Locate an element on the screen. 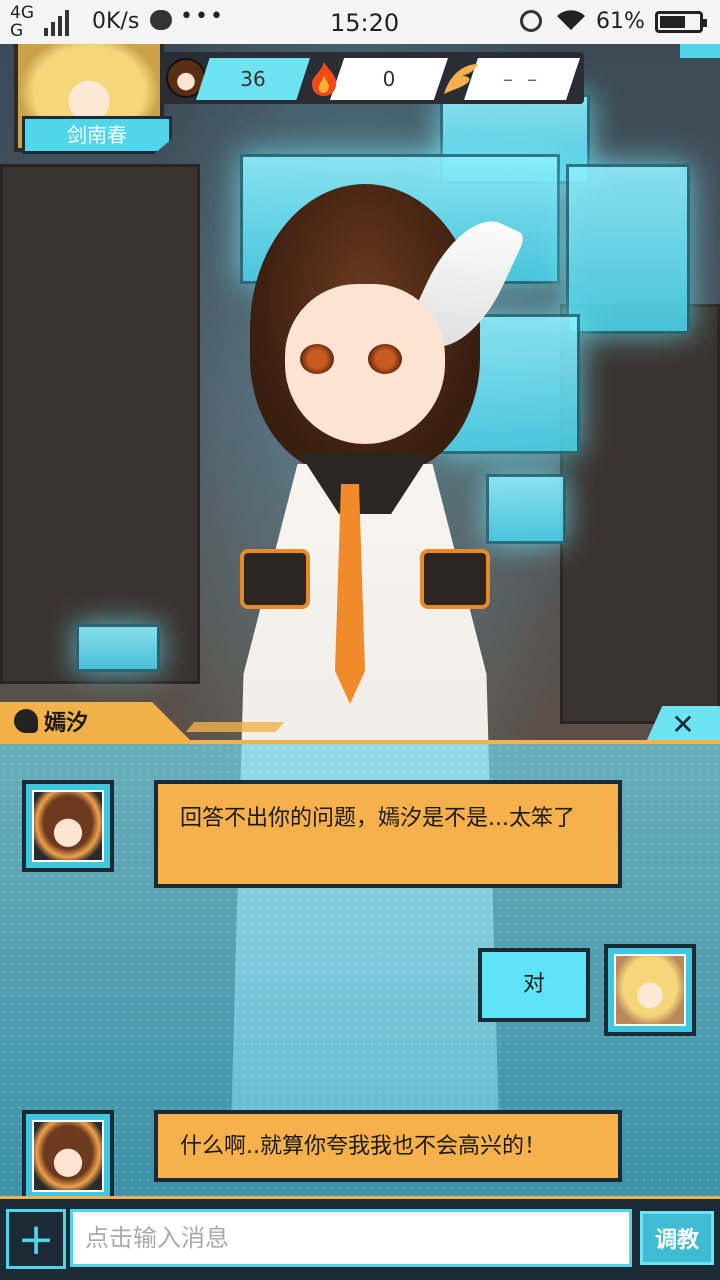 The height and width of the screenshot is (1280, 720). bookshelf-left is located at coordinates (100, 424).